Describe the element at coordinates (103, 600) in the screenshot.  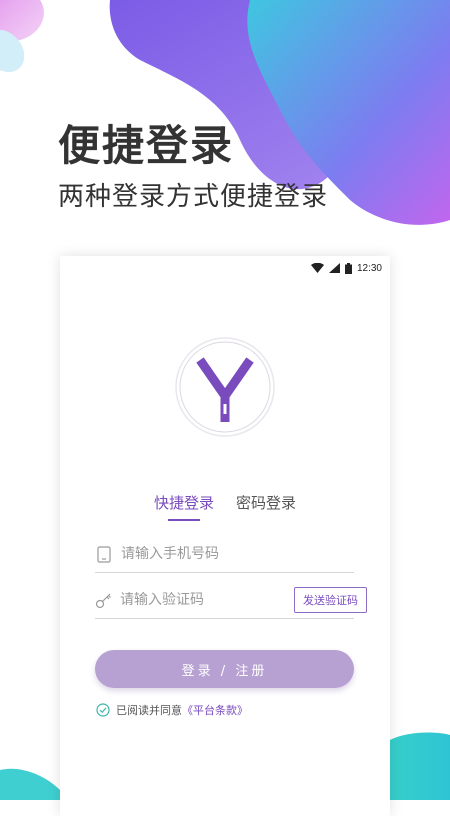
I see `key-icon` at that location.